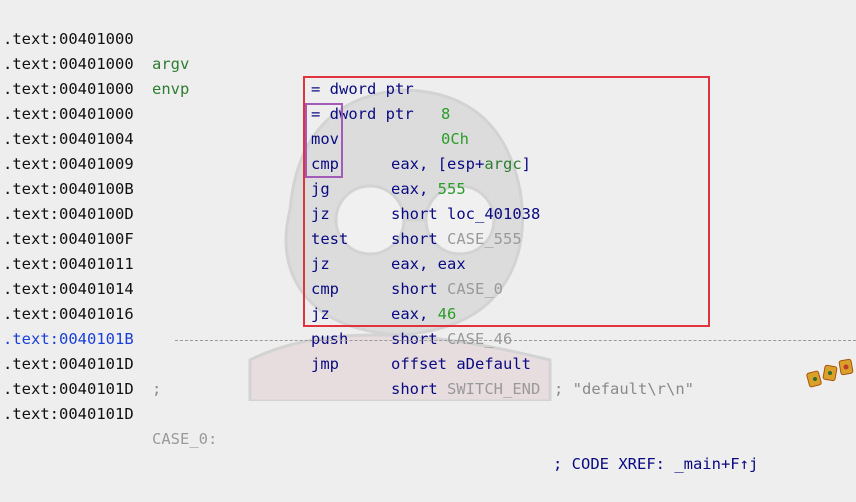  Describe the element at coordinates (830, 373) in the screenshot. I see `decorative-stamp-icon` at that location.